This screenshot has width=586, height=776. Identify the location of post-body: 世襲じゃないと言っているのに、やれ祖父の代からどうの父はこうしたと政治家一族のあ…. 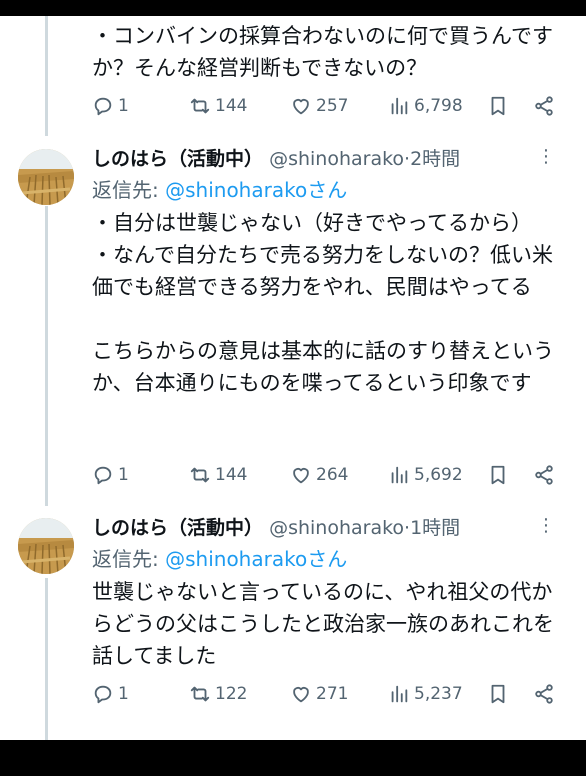
(323, 624).